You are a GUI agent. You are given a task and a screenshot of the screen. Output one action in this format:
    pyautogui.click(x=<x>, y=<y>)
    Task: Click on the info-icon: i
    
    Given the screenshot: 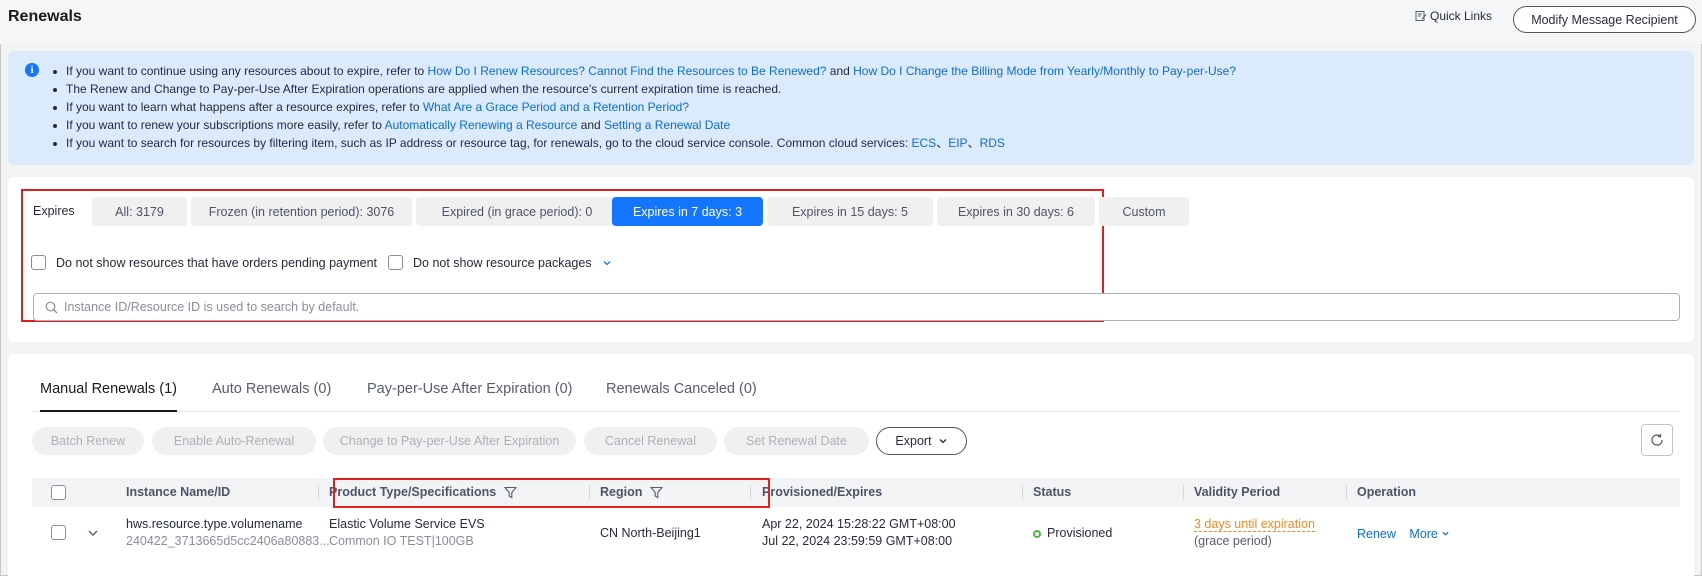 What is the action you would take?
    pyautogui.click(x=32, y=70)
    